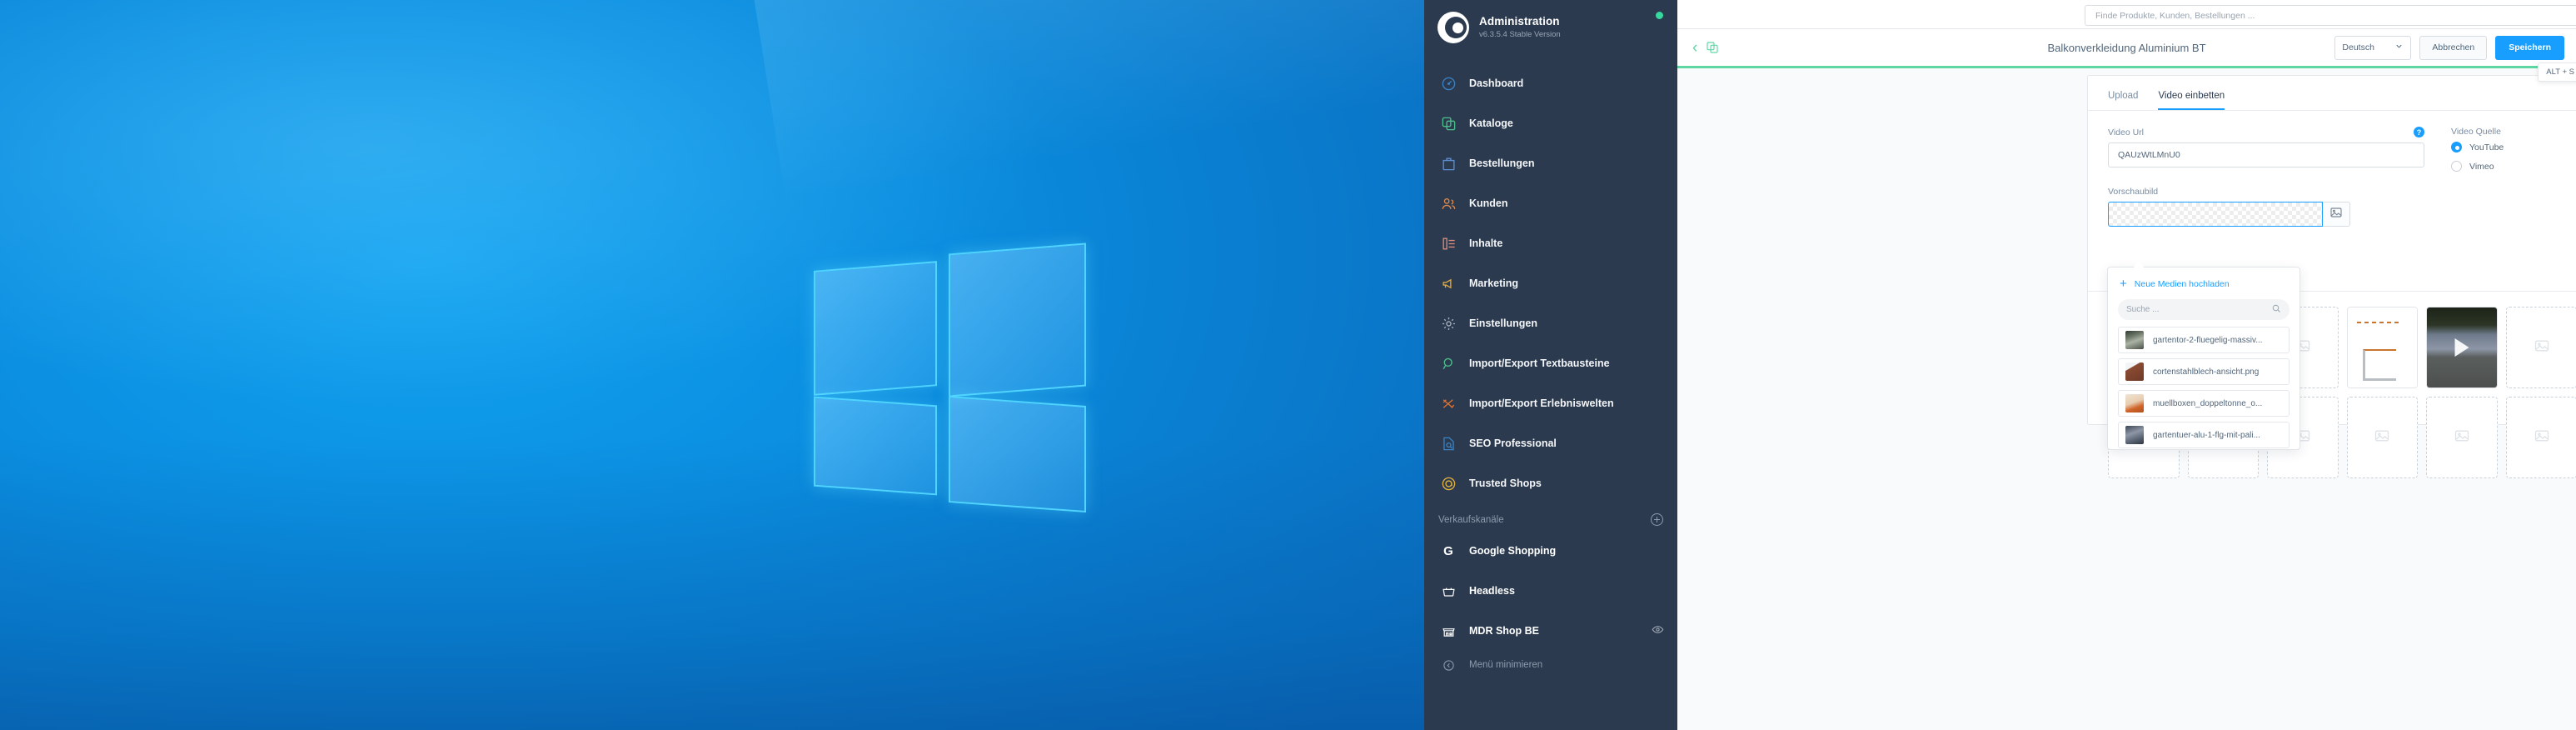 The image size is (2576, 730). What do you see at coordinates (1448, 550) in the screenshot?
I see `google-icon: G` at bounding box center [1448, 550].